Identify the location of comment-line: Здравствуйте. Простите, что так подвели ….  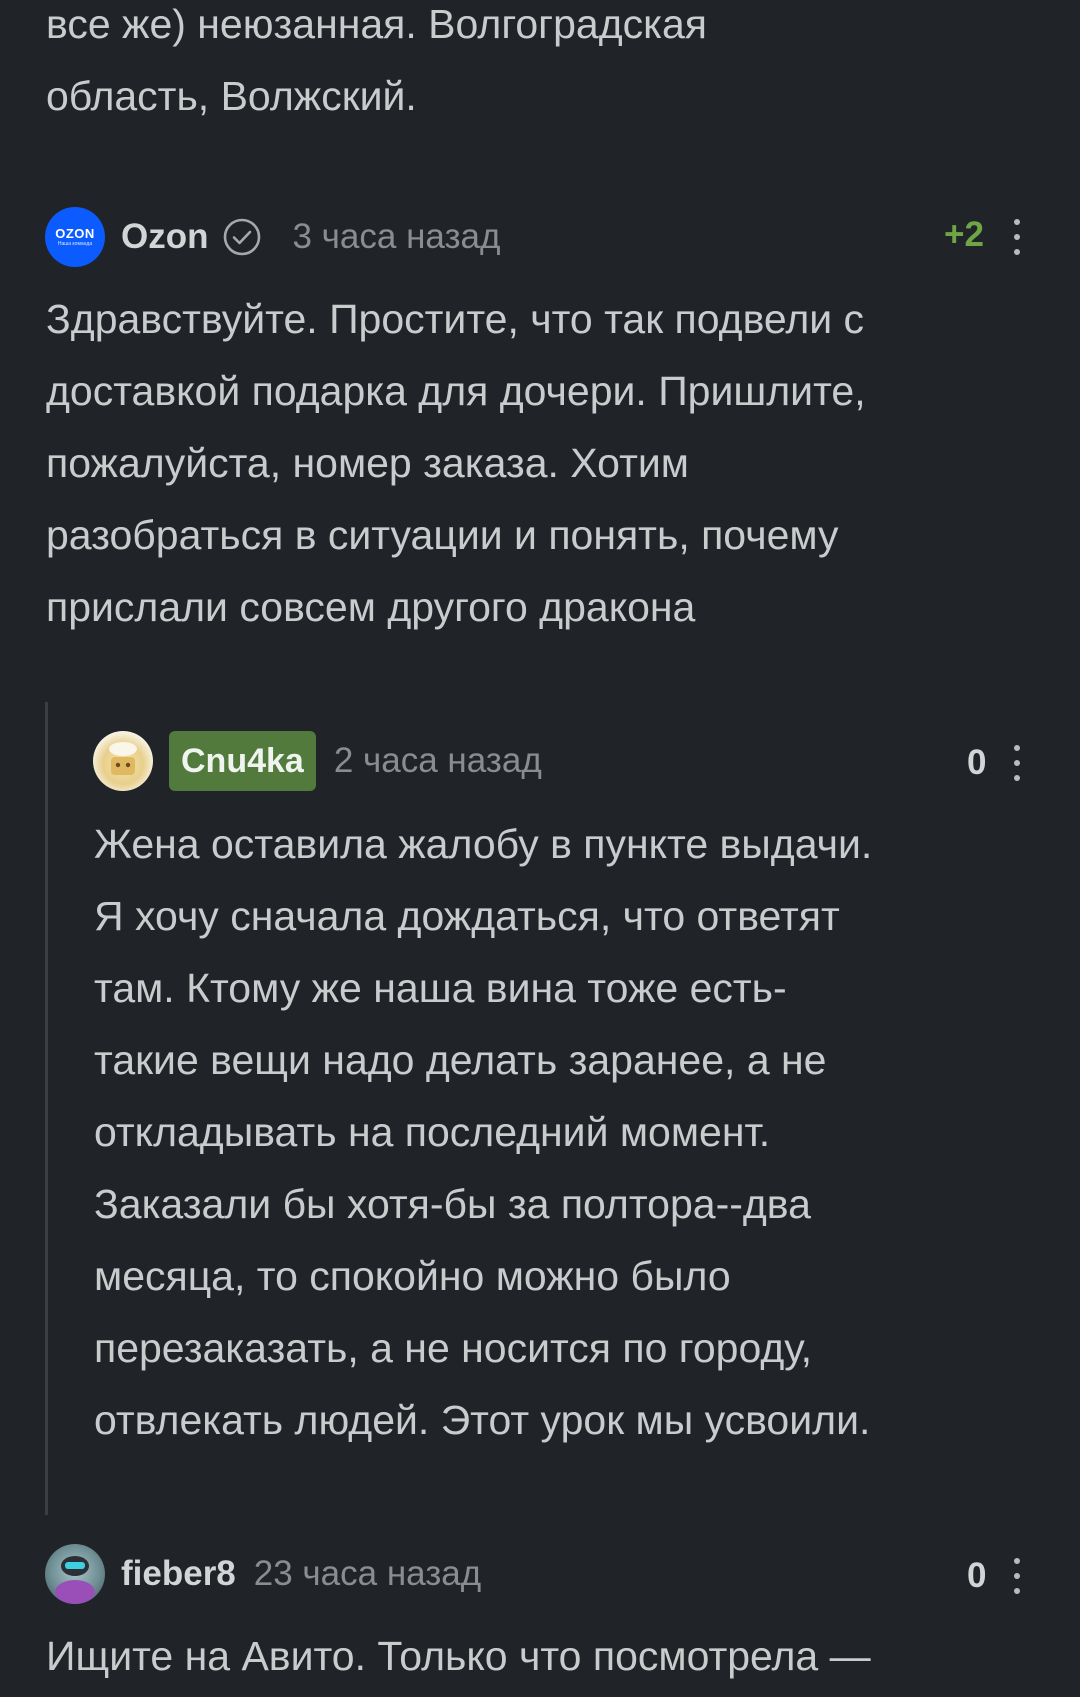
(455, 319).